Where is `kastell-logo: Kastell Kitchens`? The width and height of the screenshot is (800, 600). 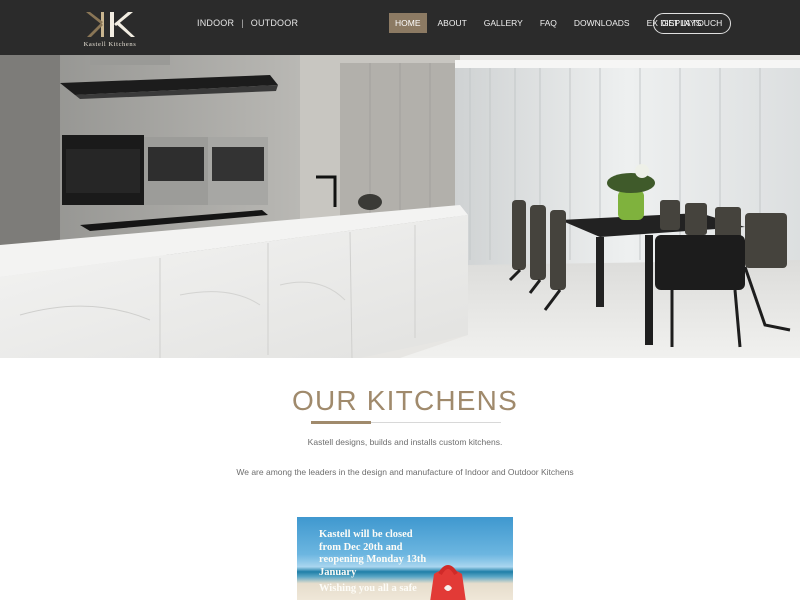
kastell-logo: Kastell Kitchens is located at coordinates (110, 30).